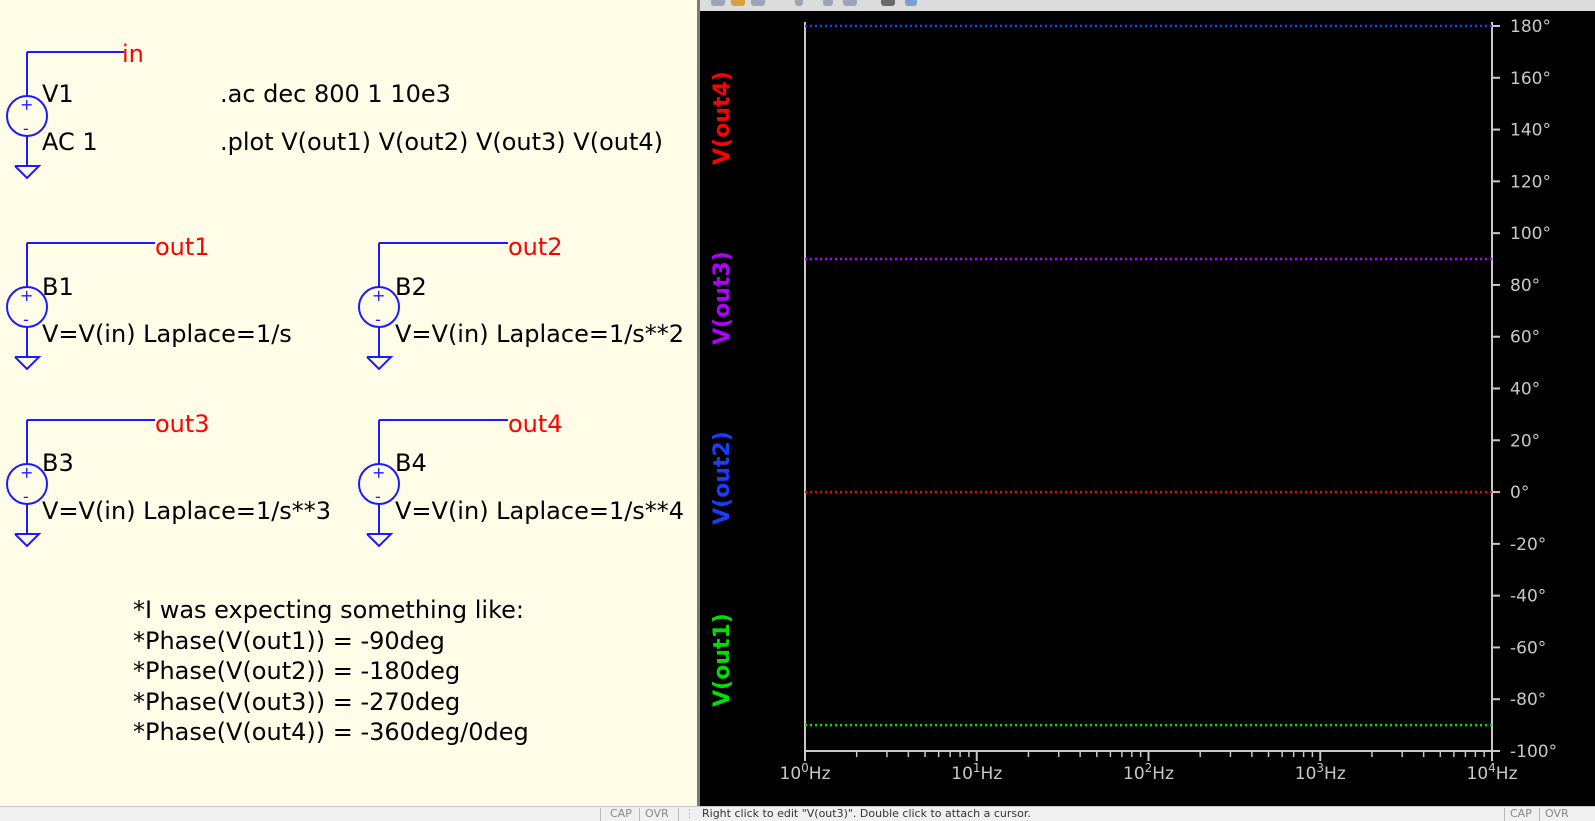 The height and width of the screenshot is (821, 1595). Describe the element at coordinates (296, 702) in the screenshot. I see `comment-line: *Phase(V(out3)) = -270deg` at that location.